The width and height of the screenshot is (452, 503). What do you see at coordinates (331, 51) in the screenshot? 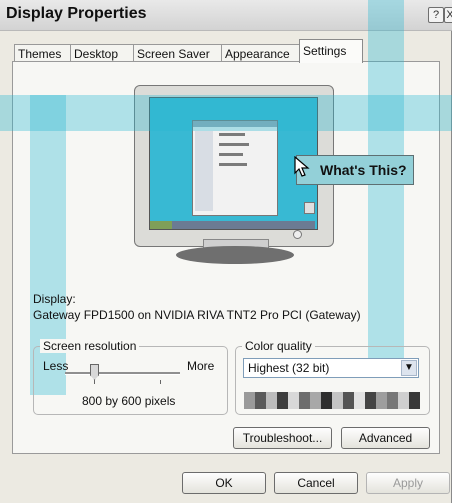
I see `tab-settings: Settings` at bounding box center [331, 51].